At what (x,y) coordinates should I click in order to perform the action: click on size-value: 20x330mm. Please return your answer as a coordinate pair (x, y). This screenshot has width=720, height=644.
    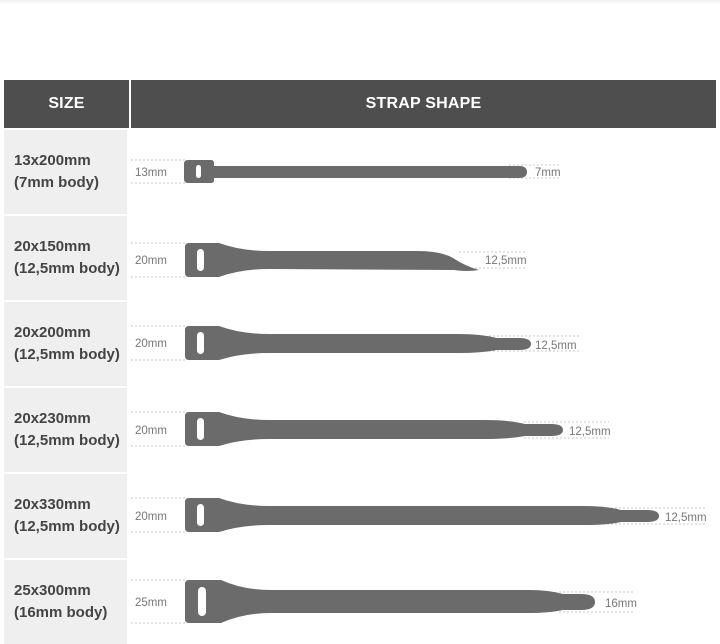
    Looking at the image, I should click on (52, 504).